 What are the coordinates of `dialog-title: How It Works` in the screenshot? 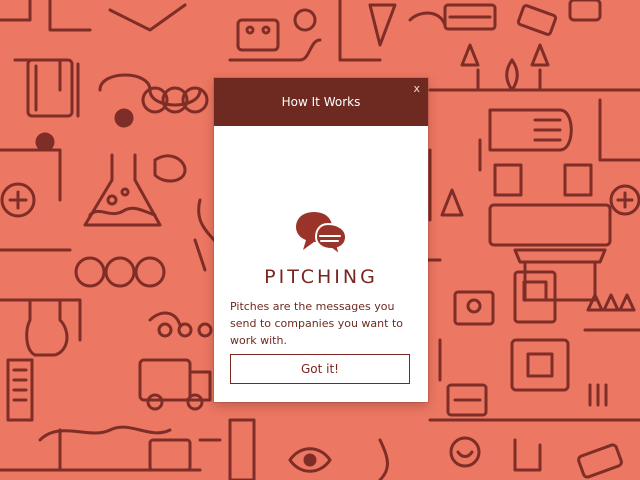 It's located at (321, 102).